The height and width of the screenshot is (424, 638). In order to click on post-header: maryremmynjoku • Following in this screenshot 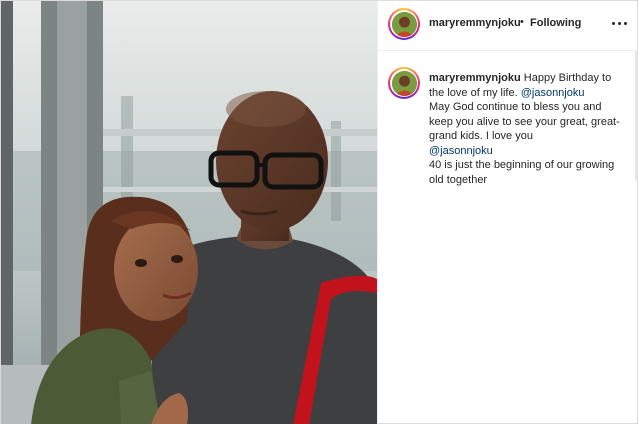, I will do `click(508, 26)`.